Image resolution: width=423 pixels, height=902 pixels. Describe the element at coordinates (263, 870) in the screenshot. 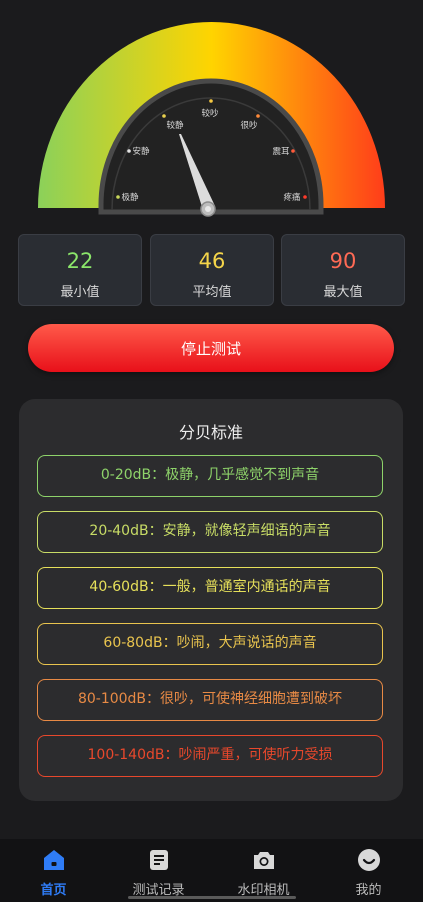

I see `nav-camera: 水印相机` at that location.